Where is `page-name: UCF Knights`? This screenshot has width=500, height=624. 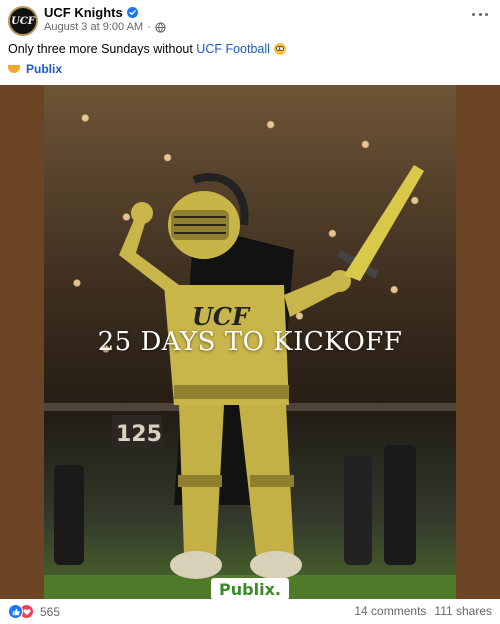
page-name: UCF Knights is located at coordinates (91, 12).